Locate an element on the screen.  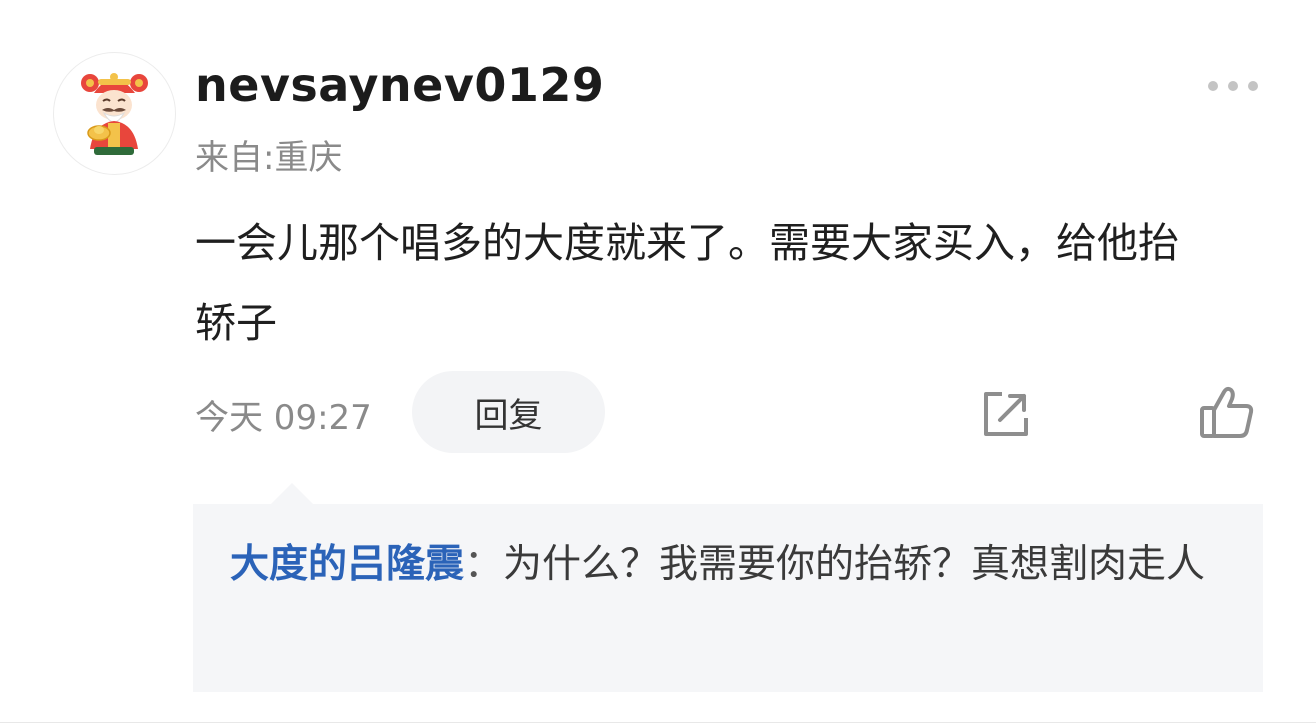
more-dots-icon is located at coordinates (1233, 86).